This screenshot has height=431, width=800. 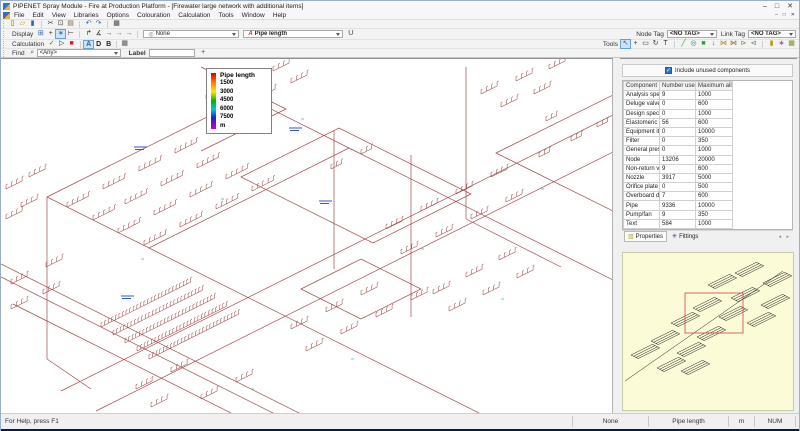 What do you see at coordinates (678, 224) in the screenshot?
I see `table-row: Text 584 1000` at bounding box center [678, 224].